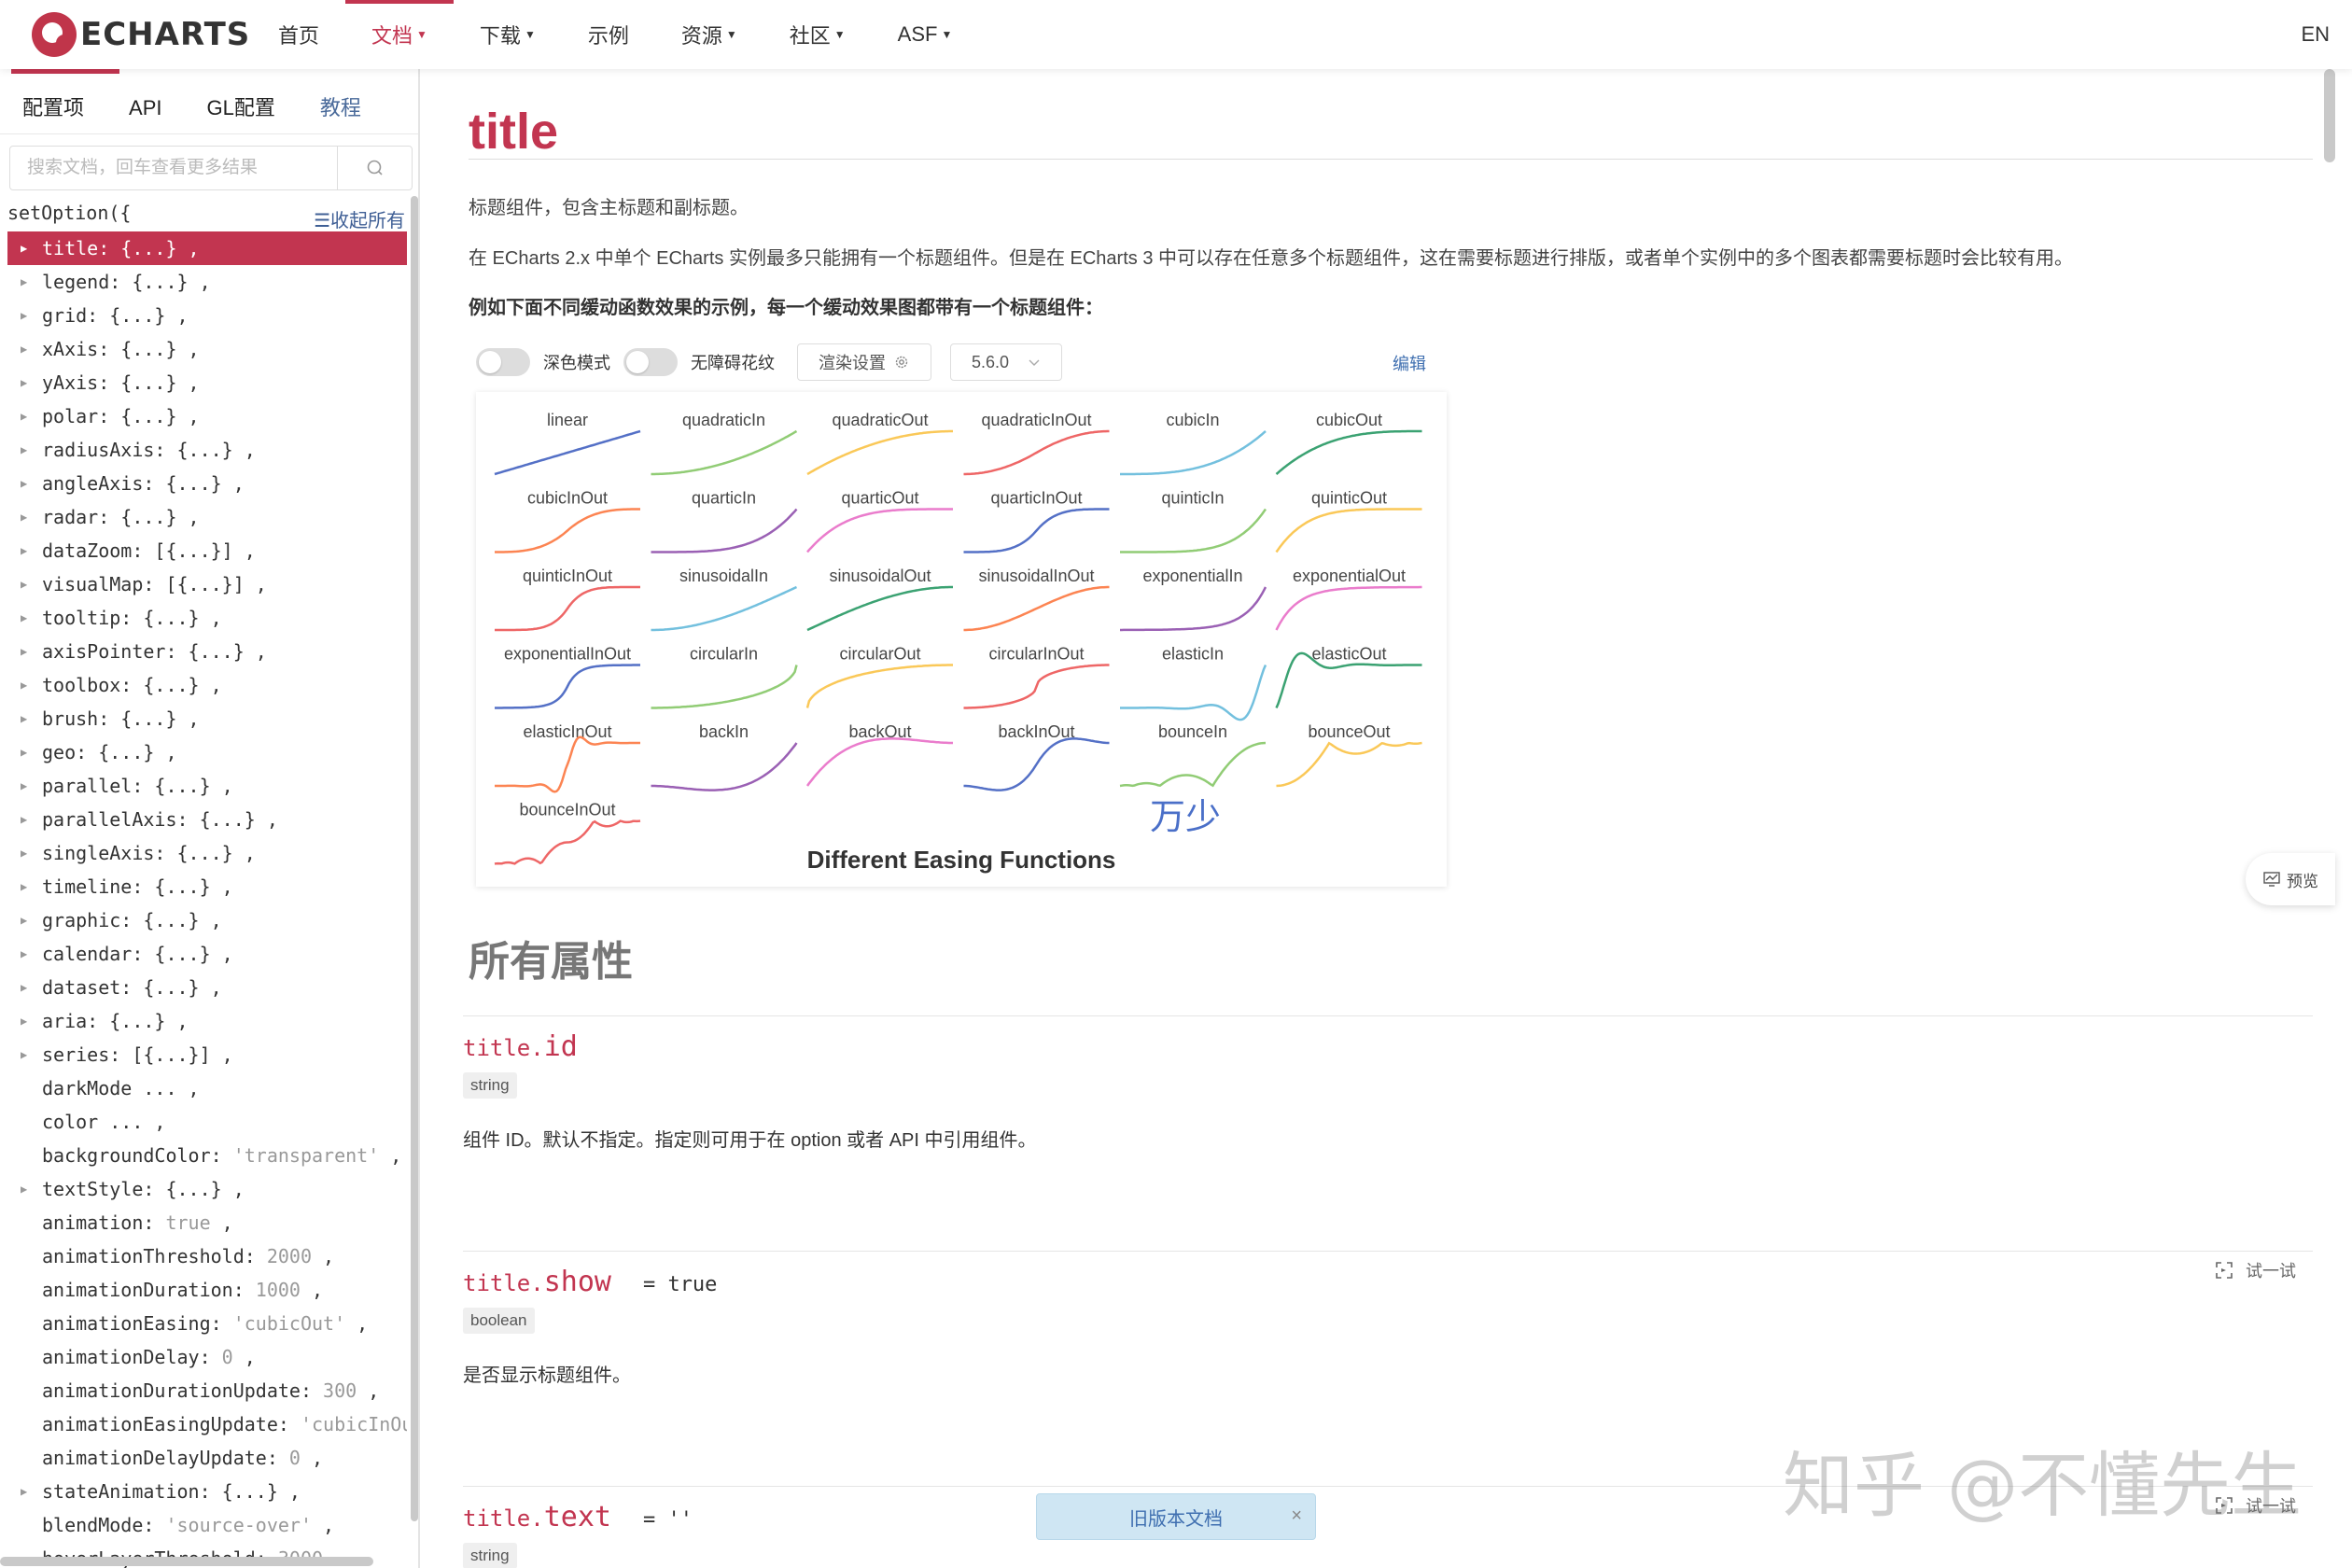 Image resolution: width=2352 pixels, height=1568 pixels. I want to click on try-it-button: 试一试, so click(2255, 1270).